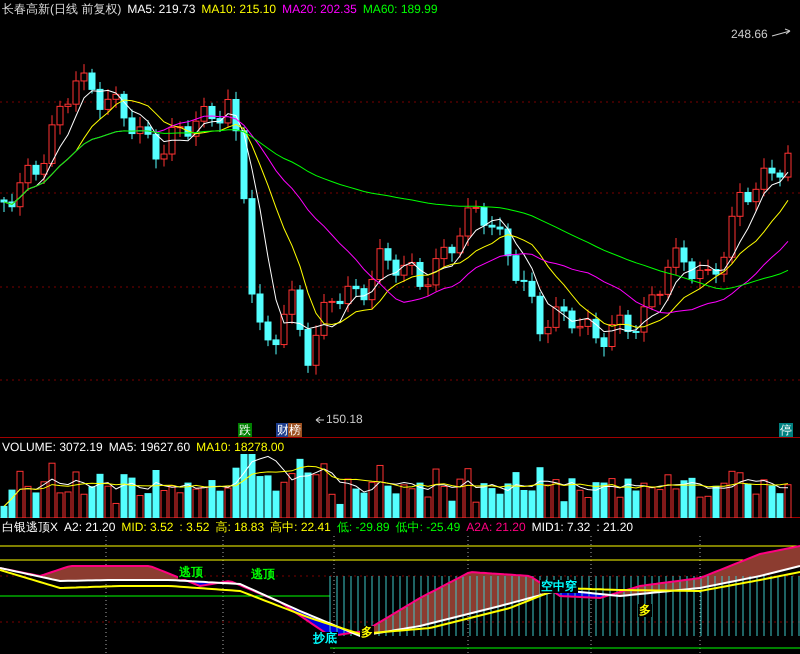 The height and width of the screenshot is (654, 800). I want to click on indicator-value: A2A: 21.20, so click(496, 527).